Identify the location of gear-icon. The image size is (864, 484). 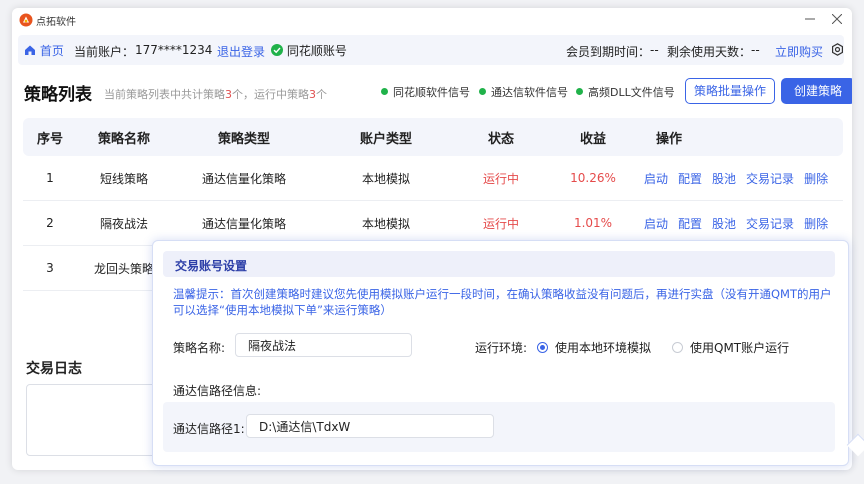
(837, 49).